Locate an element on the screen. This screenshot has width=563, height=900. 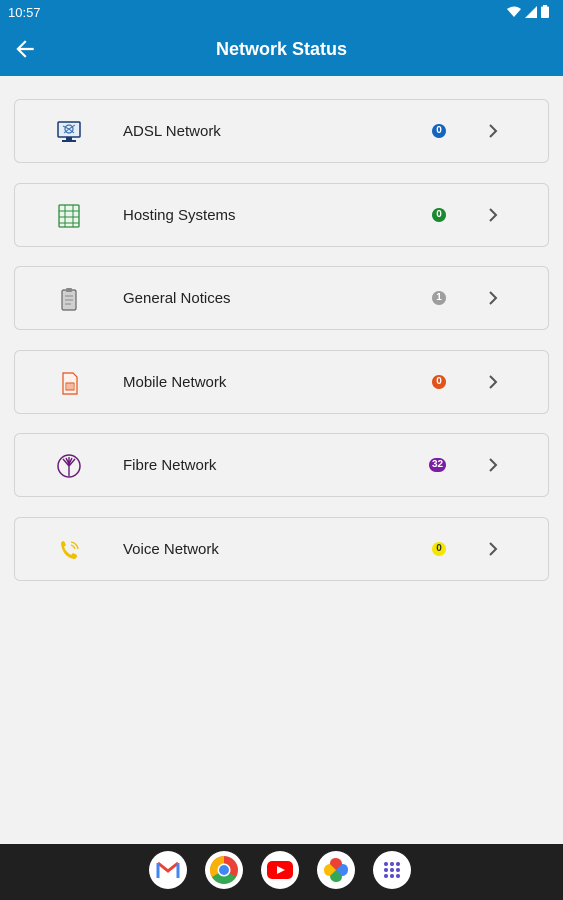
youtube-icon is located at coordinates (280, 870).